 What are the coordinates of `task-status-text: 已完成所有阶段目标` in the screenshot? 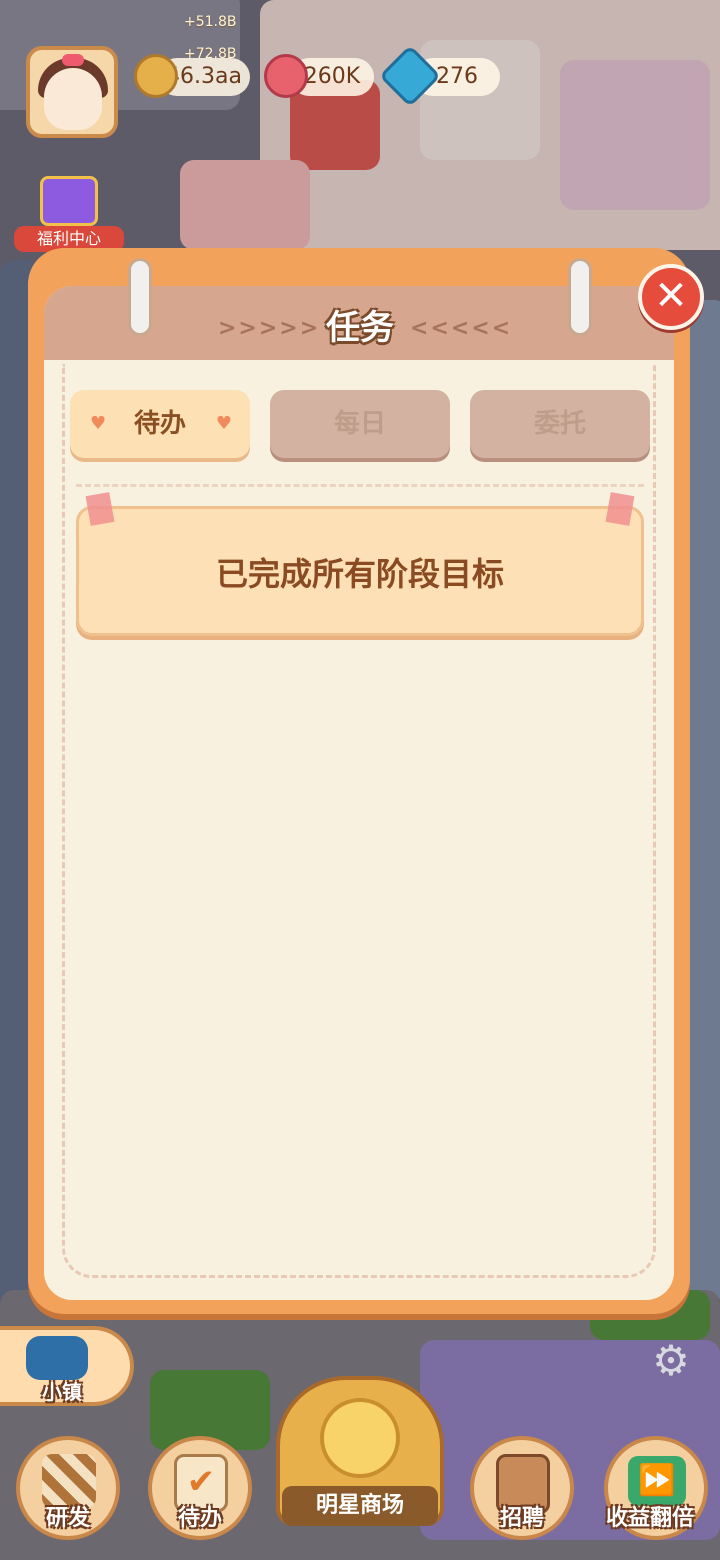 It's located at (359, 574).